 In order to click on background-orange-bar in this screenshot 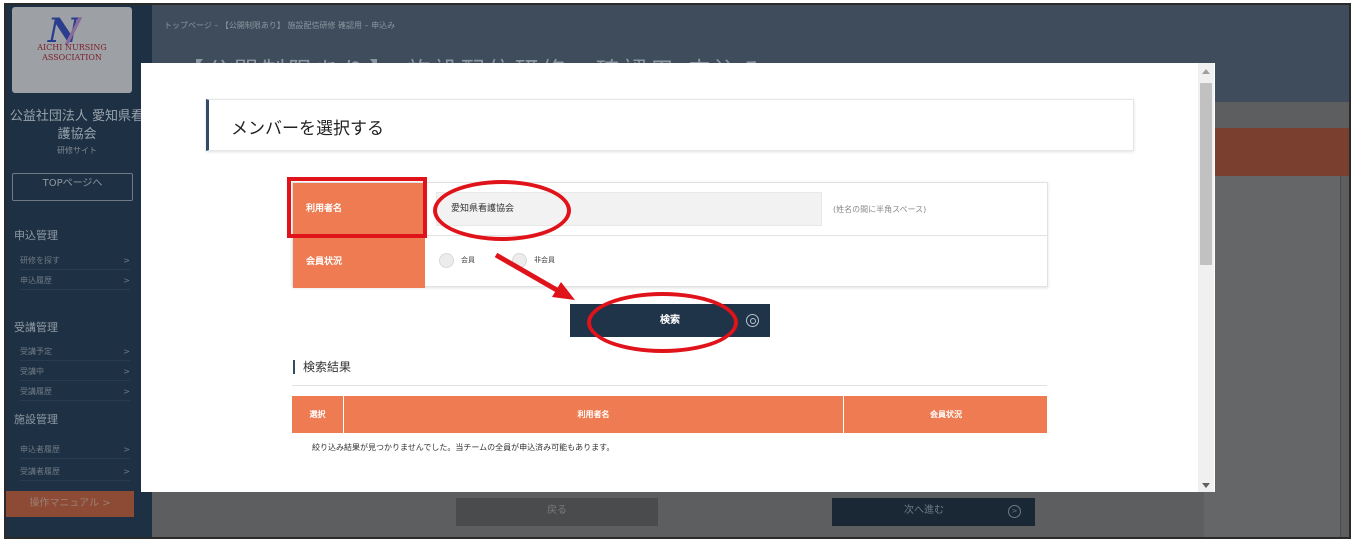, I will do `click(1276, 152)`.